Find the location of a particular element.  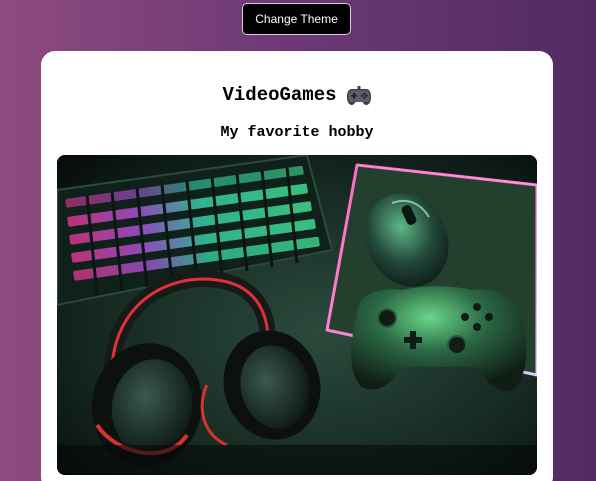

page-title: VideoGames is located at coordinates (297, 95).